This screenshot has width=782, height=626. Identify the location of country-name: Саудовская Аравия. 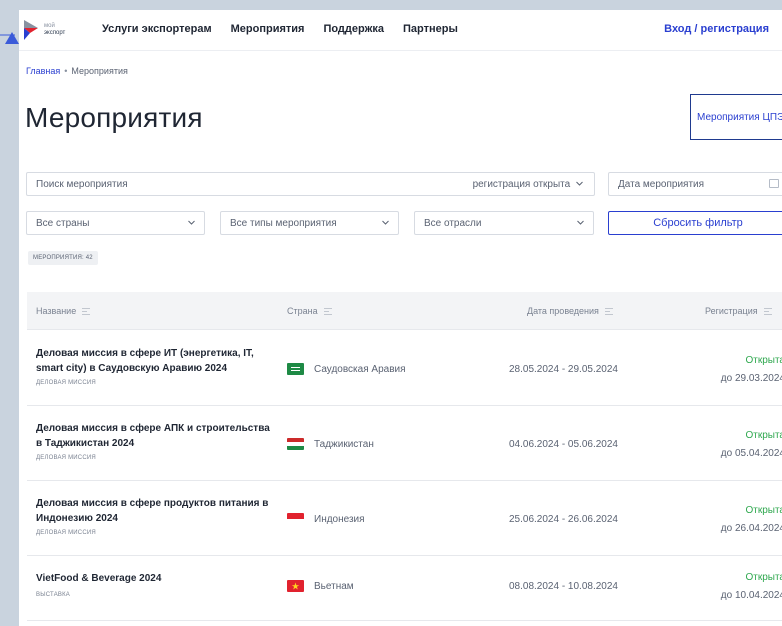
(360, 369).